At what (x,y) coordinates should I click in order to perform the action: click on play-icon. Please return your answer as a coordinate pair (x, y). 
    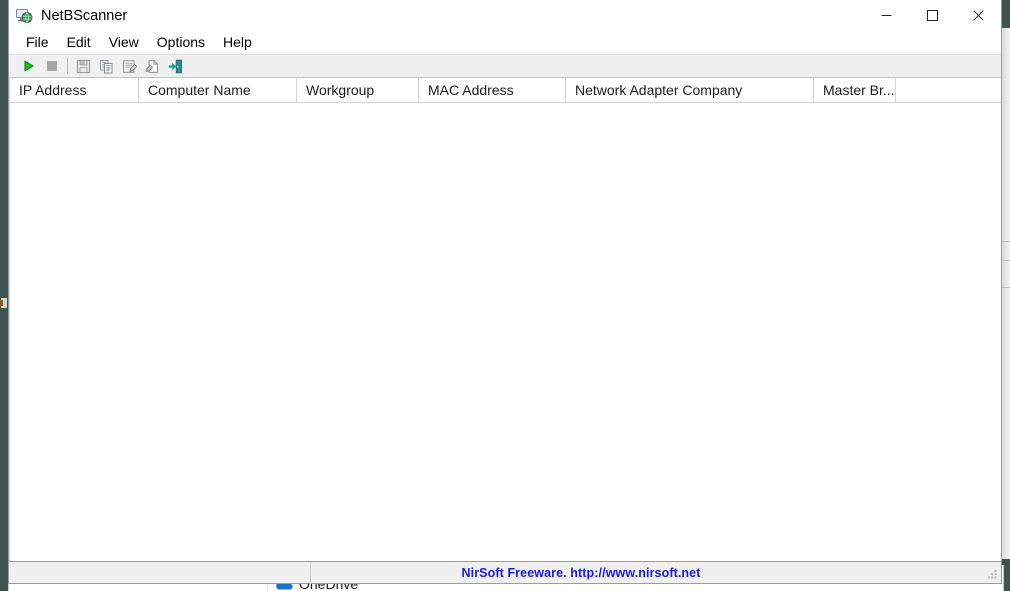
    Looking at the image, I should click on (29, 66).